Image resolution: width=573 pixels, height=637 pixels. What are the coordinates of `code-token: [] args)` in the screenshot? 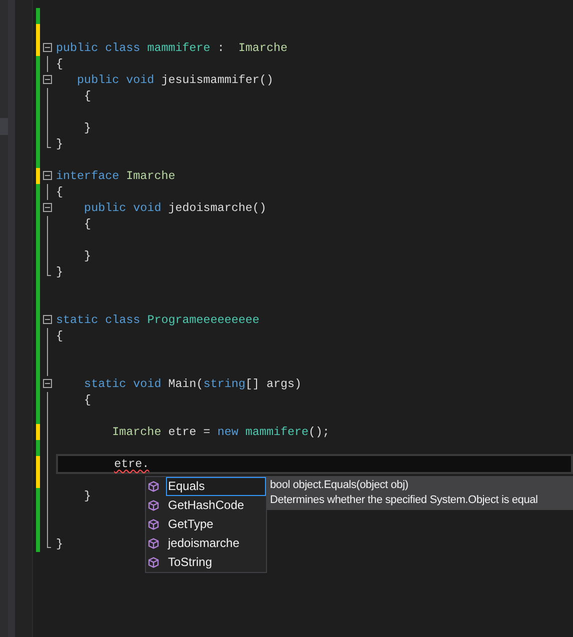 It's located at (273, 384).